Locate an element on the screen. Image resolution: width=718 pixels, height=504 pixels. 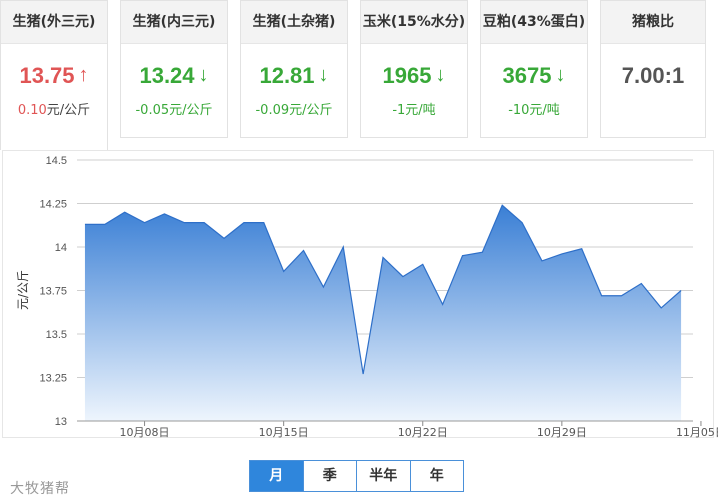
tab-quarter: 季 is located at coordinates (330, 476).